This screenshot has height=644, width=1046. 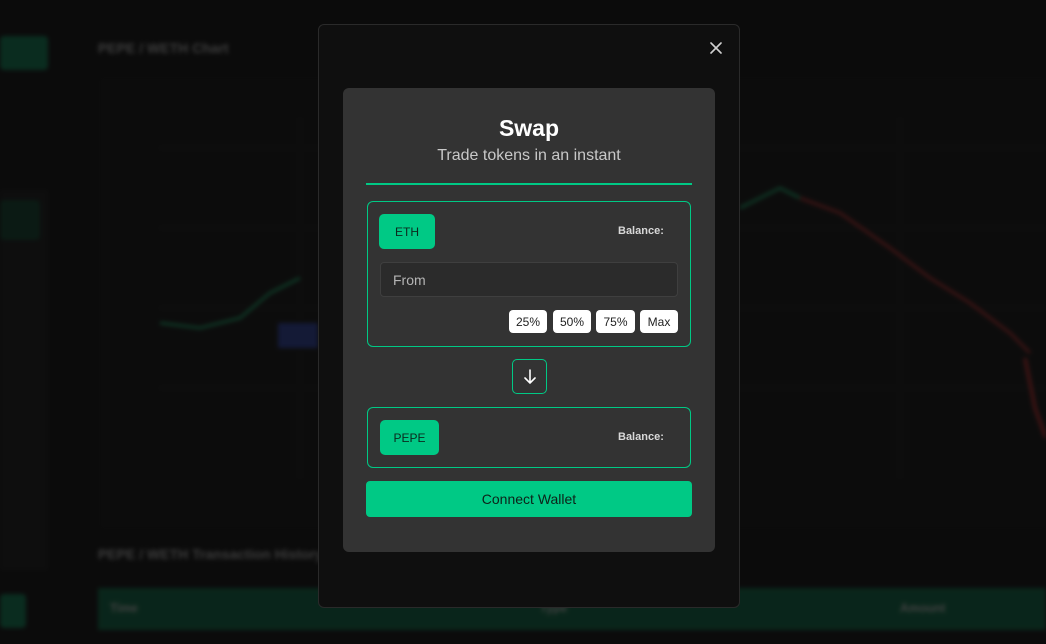 I want to click on close-icon, so click(x=716, y=48).